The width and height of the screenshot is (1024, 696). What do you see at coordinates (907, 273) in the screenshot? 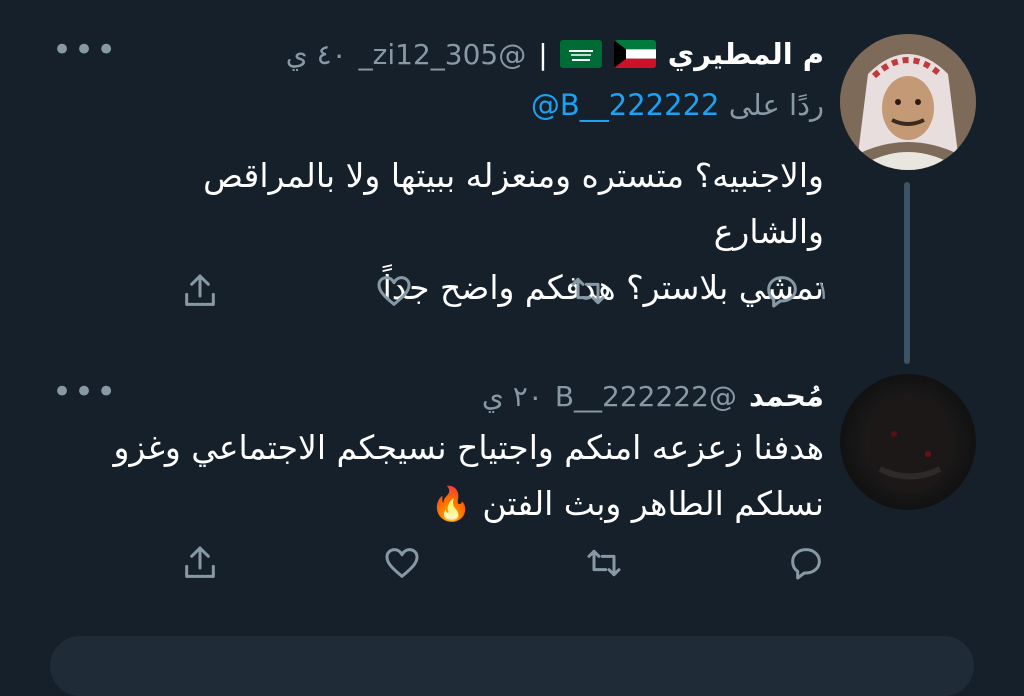
I see `thread-line` at bounding box center [907, 273].